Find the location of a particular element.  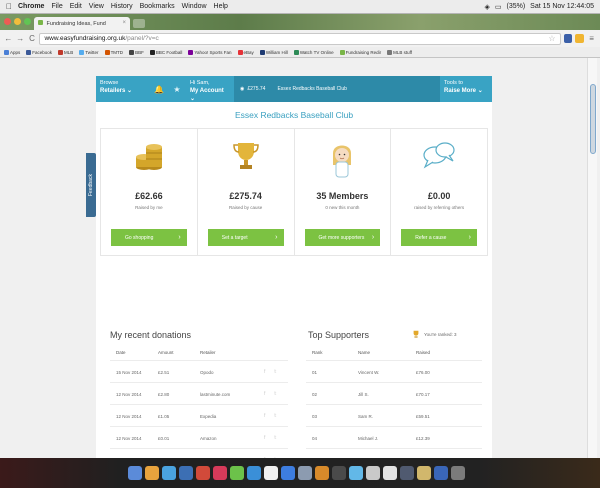

menu-edit: Edit is located at coordinates (76, 6).